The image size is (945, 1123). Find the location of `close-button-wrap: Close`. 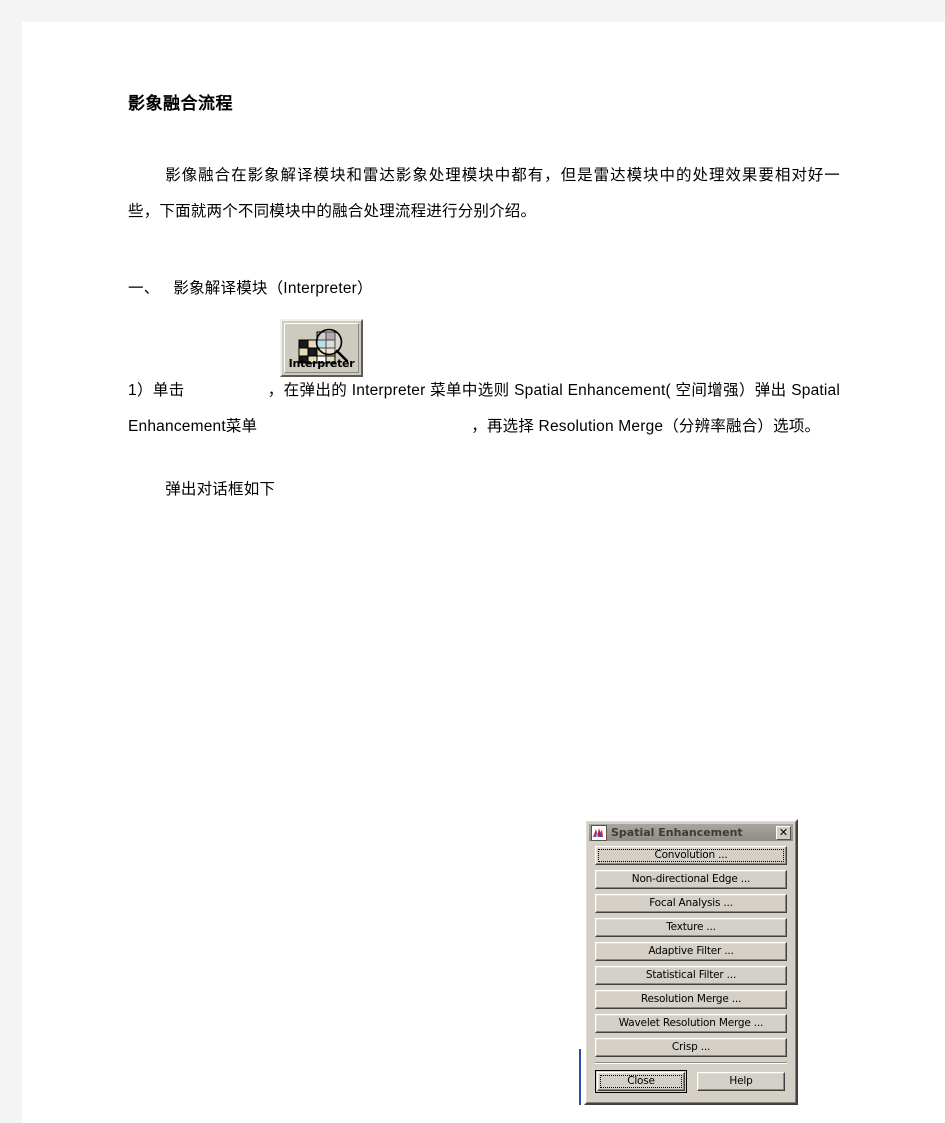

close-button-wrap: Close is located at coordinates (641, 1082).